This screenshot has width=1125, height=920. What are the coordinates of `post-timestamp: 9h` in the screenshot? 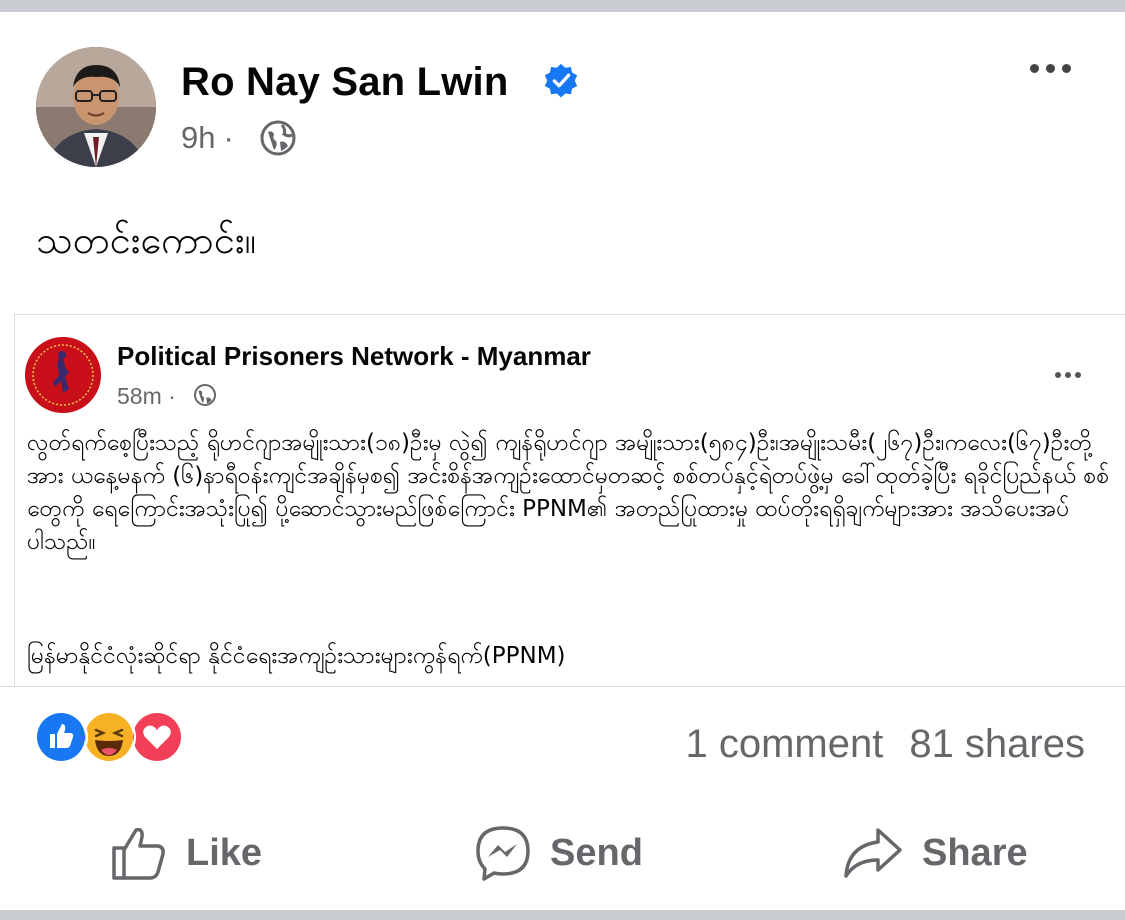 It's located at (198, 137).